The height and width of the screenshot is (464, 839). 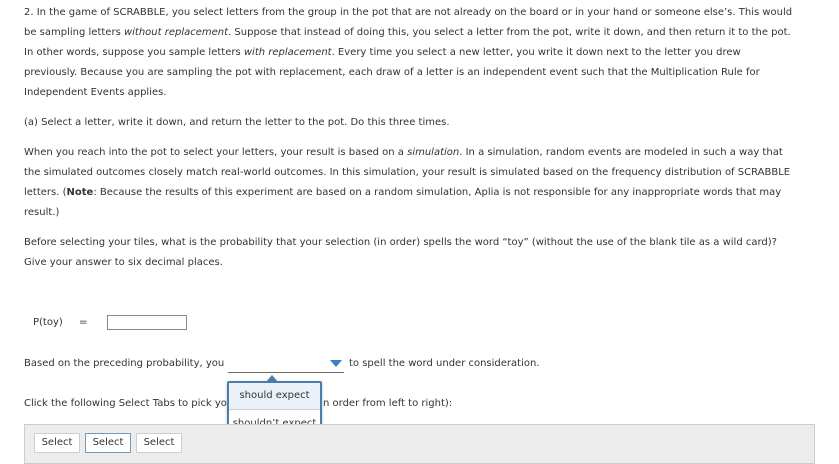 What do you see at coordinates (419, 444) in the screenshot?
I see `select-tabs-bar: Select Select Select` at bounding box center [419, 444].